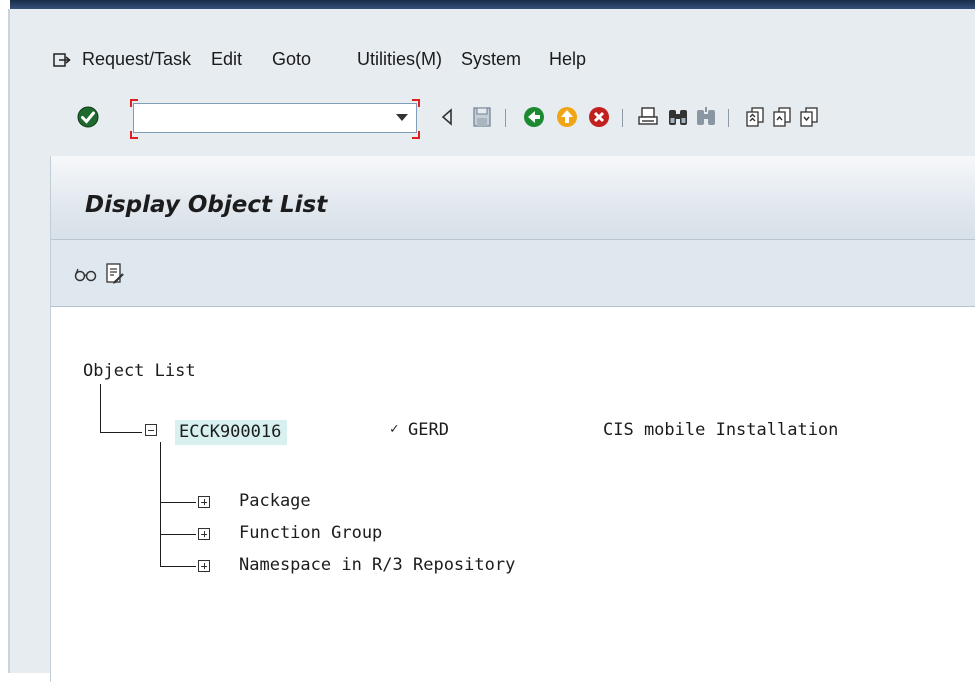  Describe the element at coordinates (448, 117) in the screenshot. I see `back-arrow-icon` at that location.